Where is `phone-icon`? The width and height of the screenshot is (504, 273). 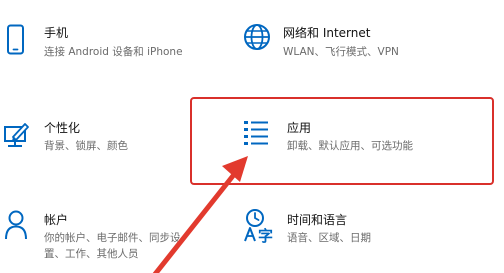
phone-icon is located at coordinates (16, 40).